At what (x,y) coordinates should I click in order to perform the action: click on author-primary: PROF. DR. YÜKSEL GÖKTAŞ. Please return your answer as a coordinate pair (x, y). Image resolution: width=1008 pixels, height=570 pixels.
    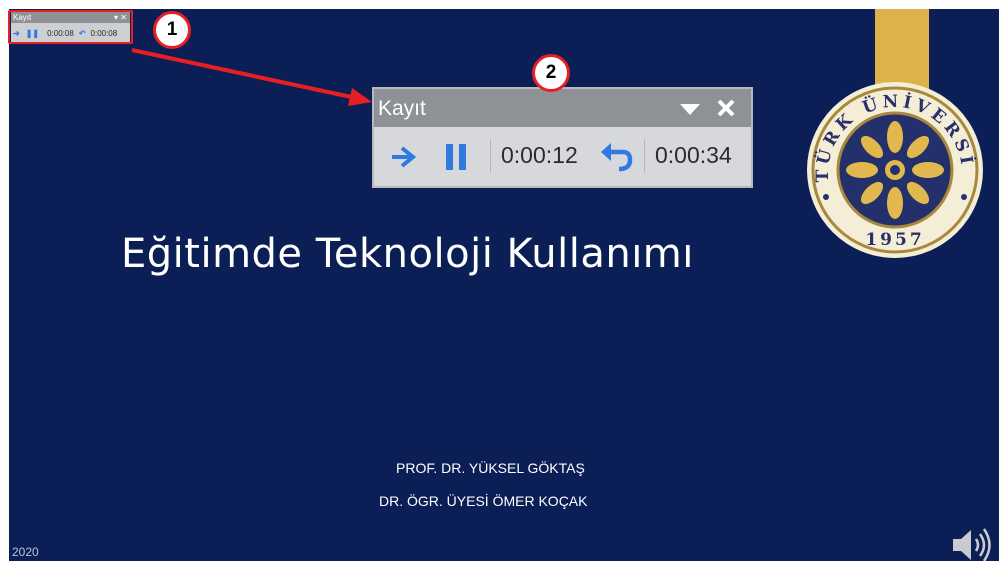
    Looking at the image, I should click on (490, 468).